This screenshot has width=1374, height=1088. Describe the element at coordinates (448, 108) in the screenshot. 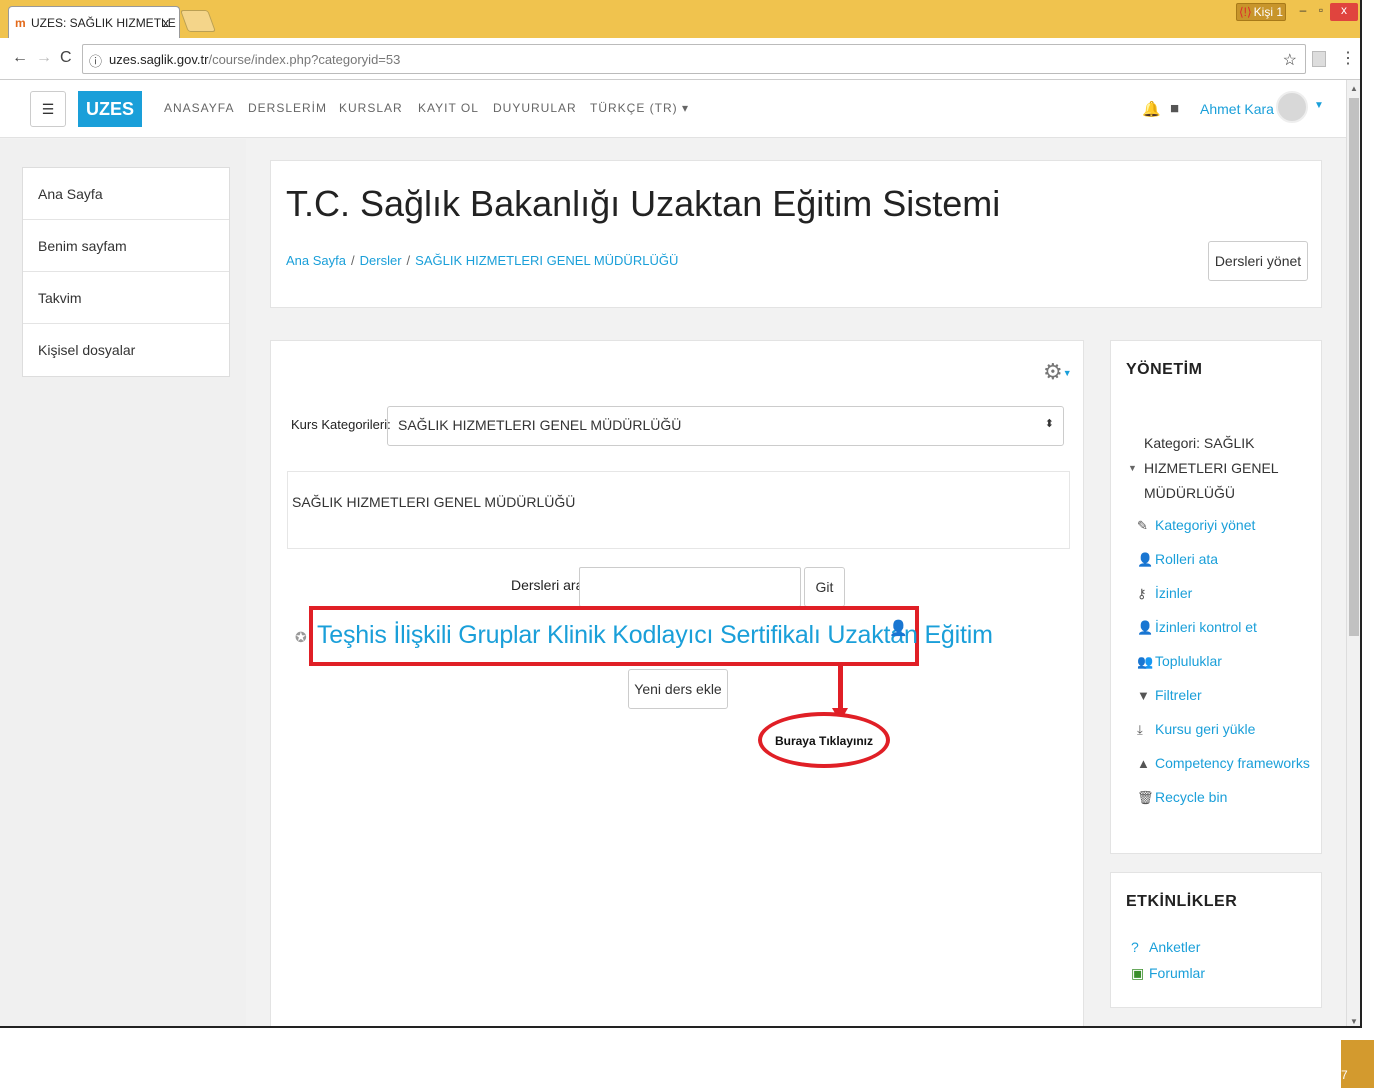

I see `nav-kayit-ol: KAYIT OL` at that location.